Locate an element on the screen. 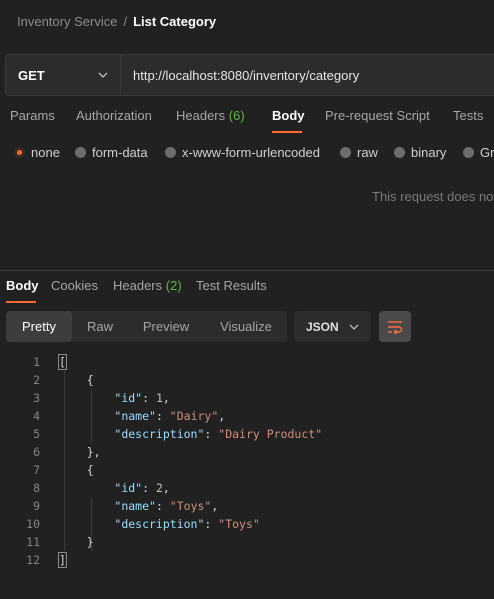 This screenshot has height=599, width=494. view-mode-group: Pretty Raw Preview Visualize is located at coordinates (146, 326).